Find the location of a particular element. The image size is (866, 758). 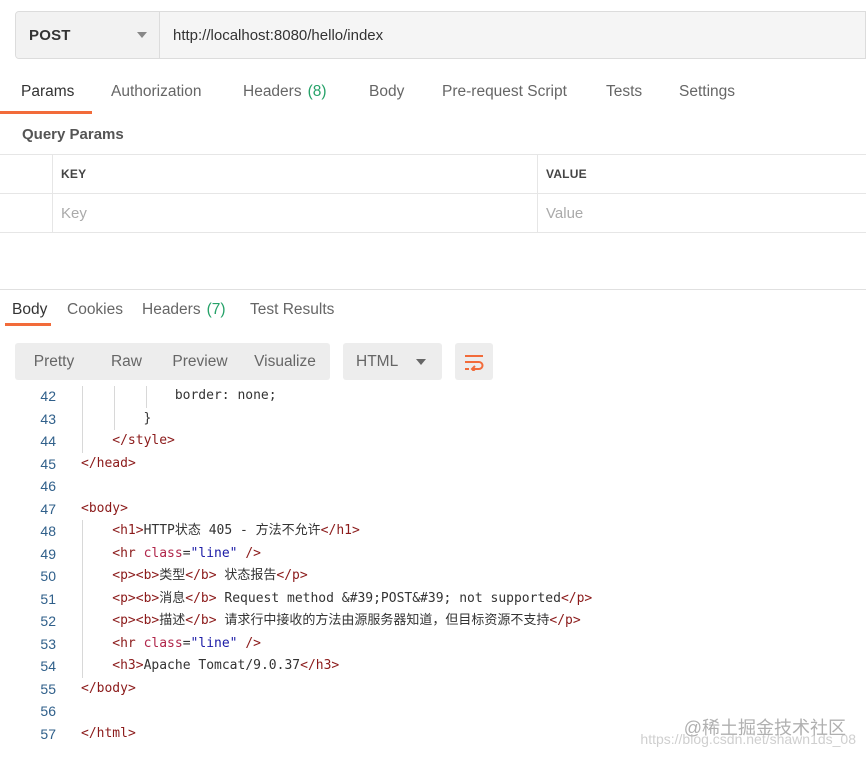

request-bar: POST http://localhost:8080/hello/index is located at coordinates (440, 35).